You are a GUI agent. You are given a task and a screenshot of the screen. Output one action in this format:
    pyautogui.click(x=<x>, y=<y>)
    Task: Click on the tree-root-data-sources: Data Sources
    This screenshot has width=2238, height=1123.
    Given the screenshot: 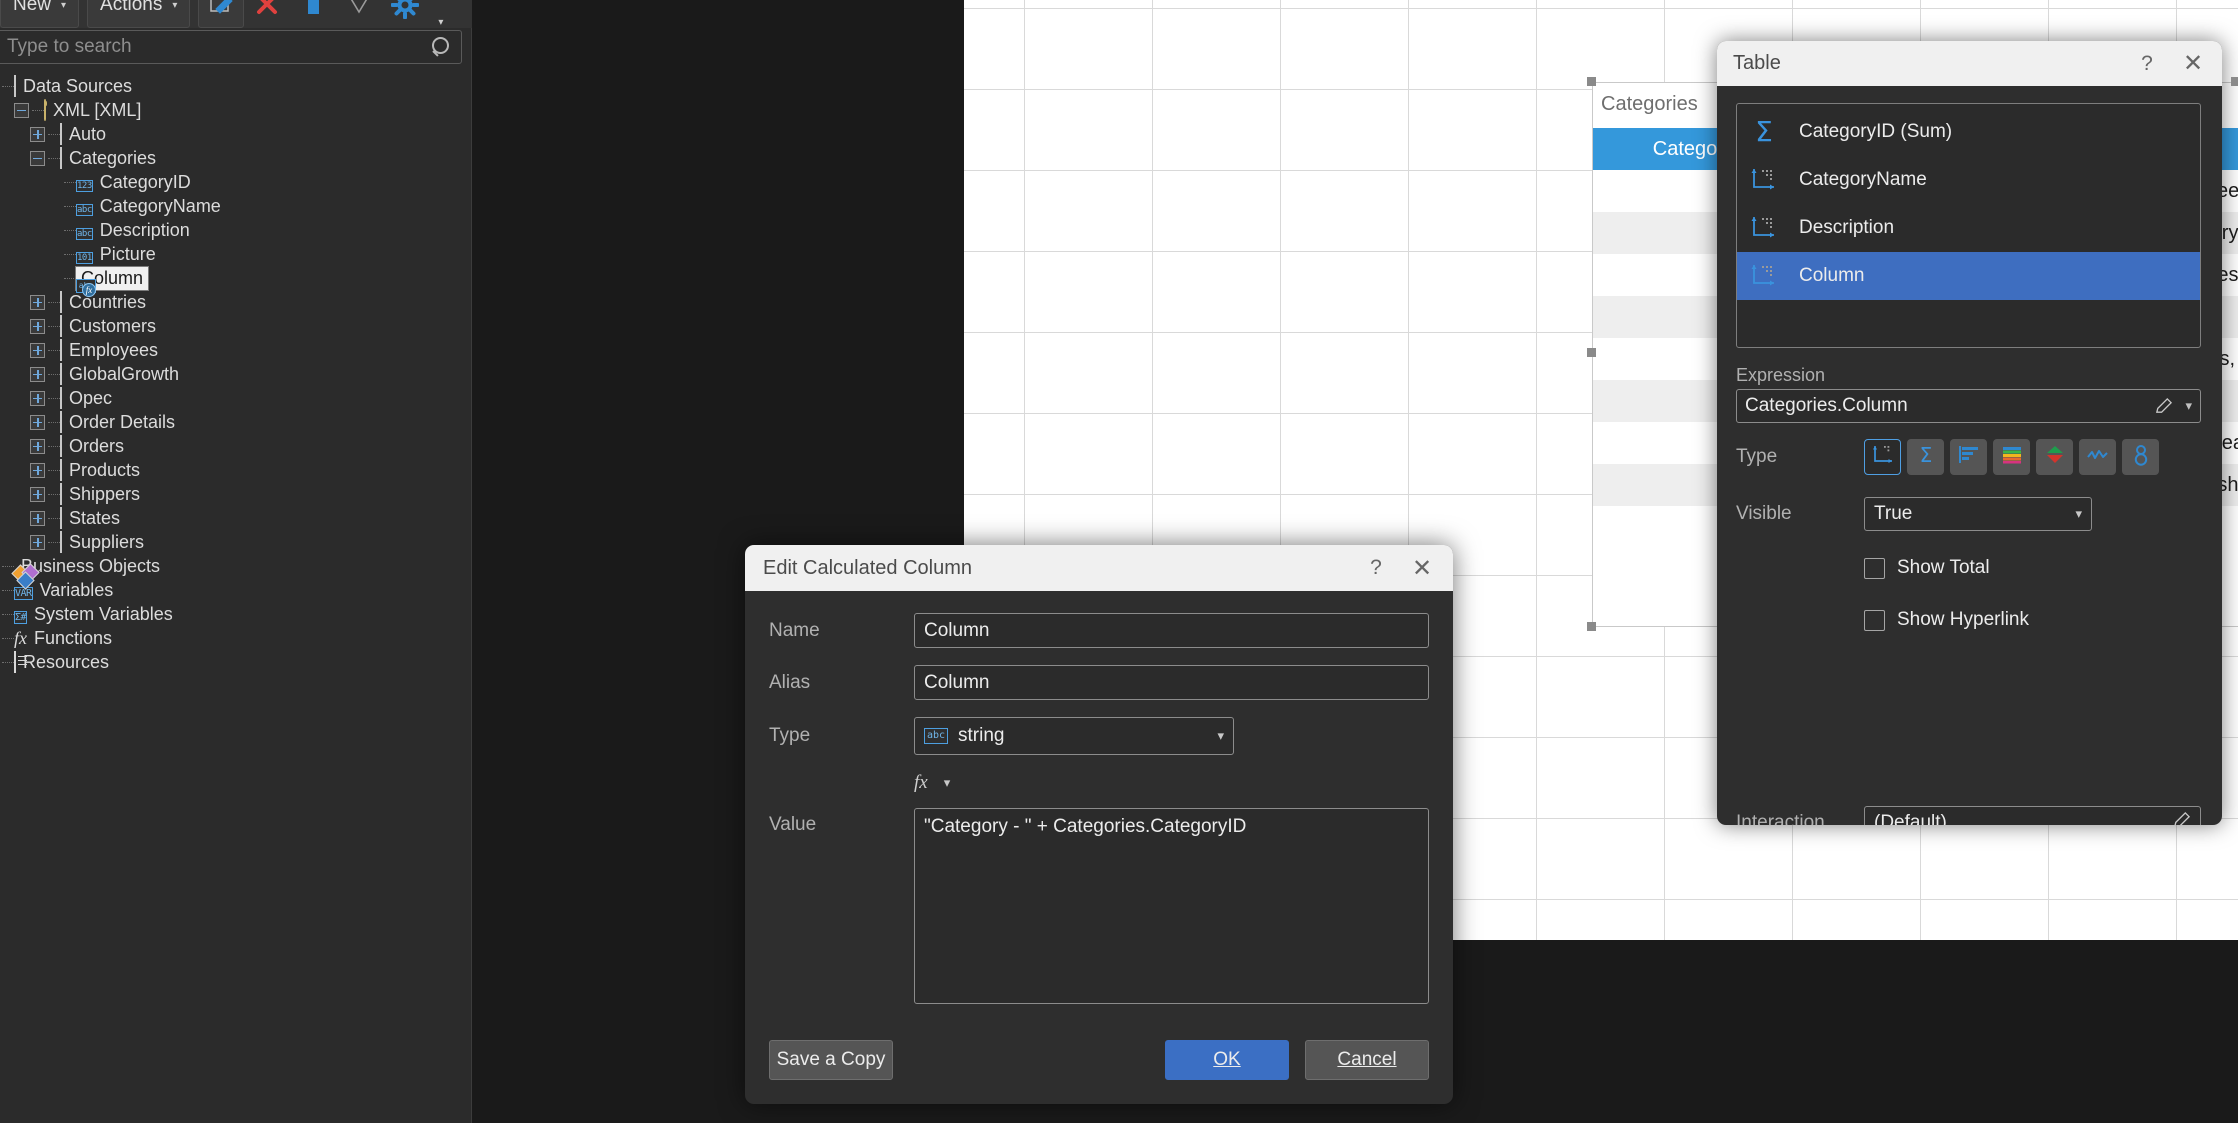 What is the action you would take?
    pyautogui.click(x=236, y=86)
    